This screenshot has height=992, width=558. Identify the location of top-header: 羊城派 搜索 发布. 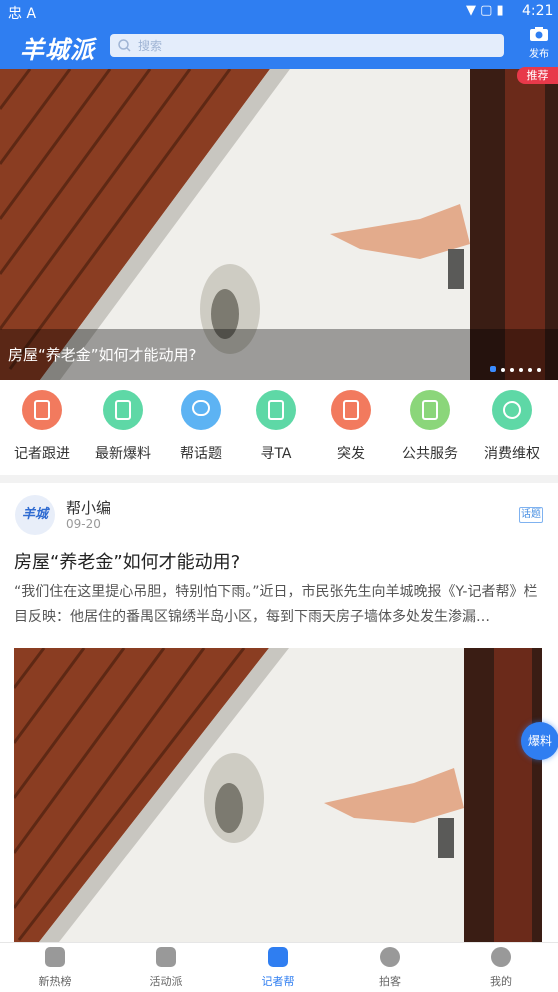
(279, 46).